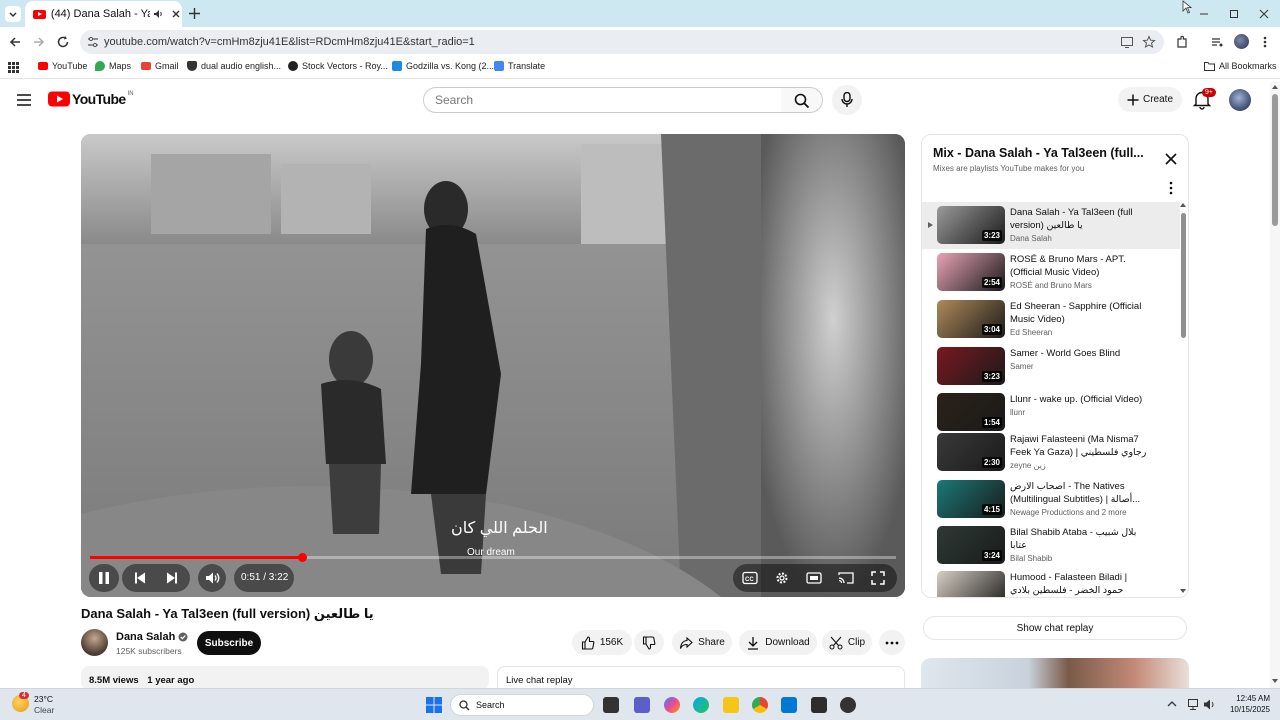 The image size is (1280, 720). What do you see at coordinates (1275, 87) in the screenshot?
I see `page-scroll-up-icon` at bounding box center [1275, 87].